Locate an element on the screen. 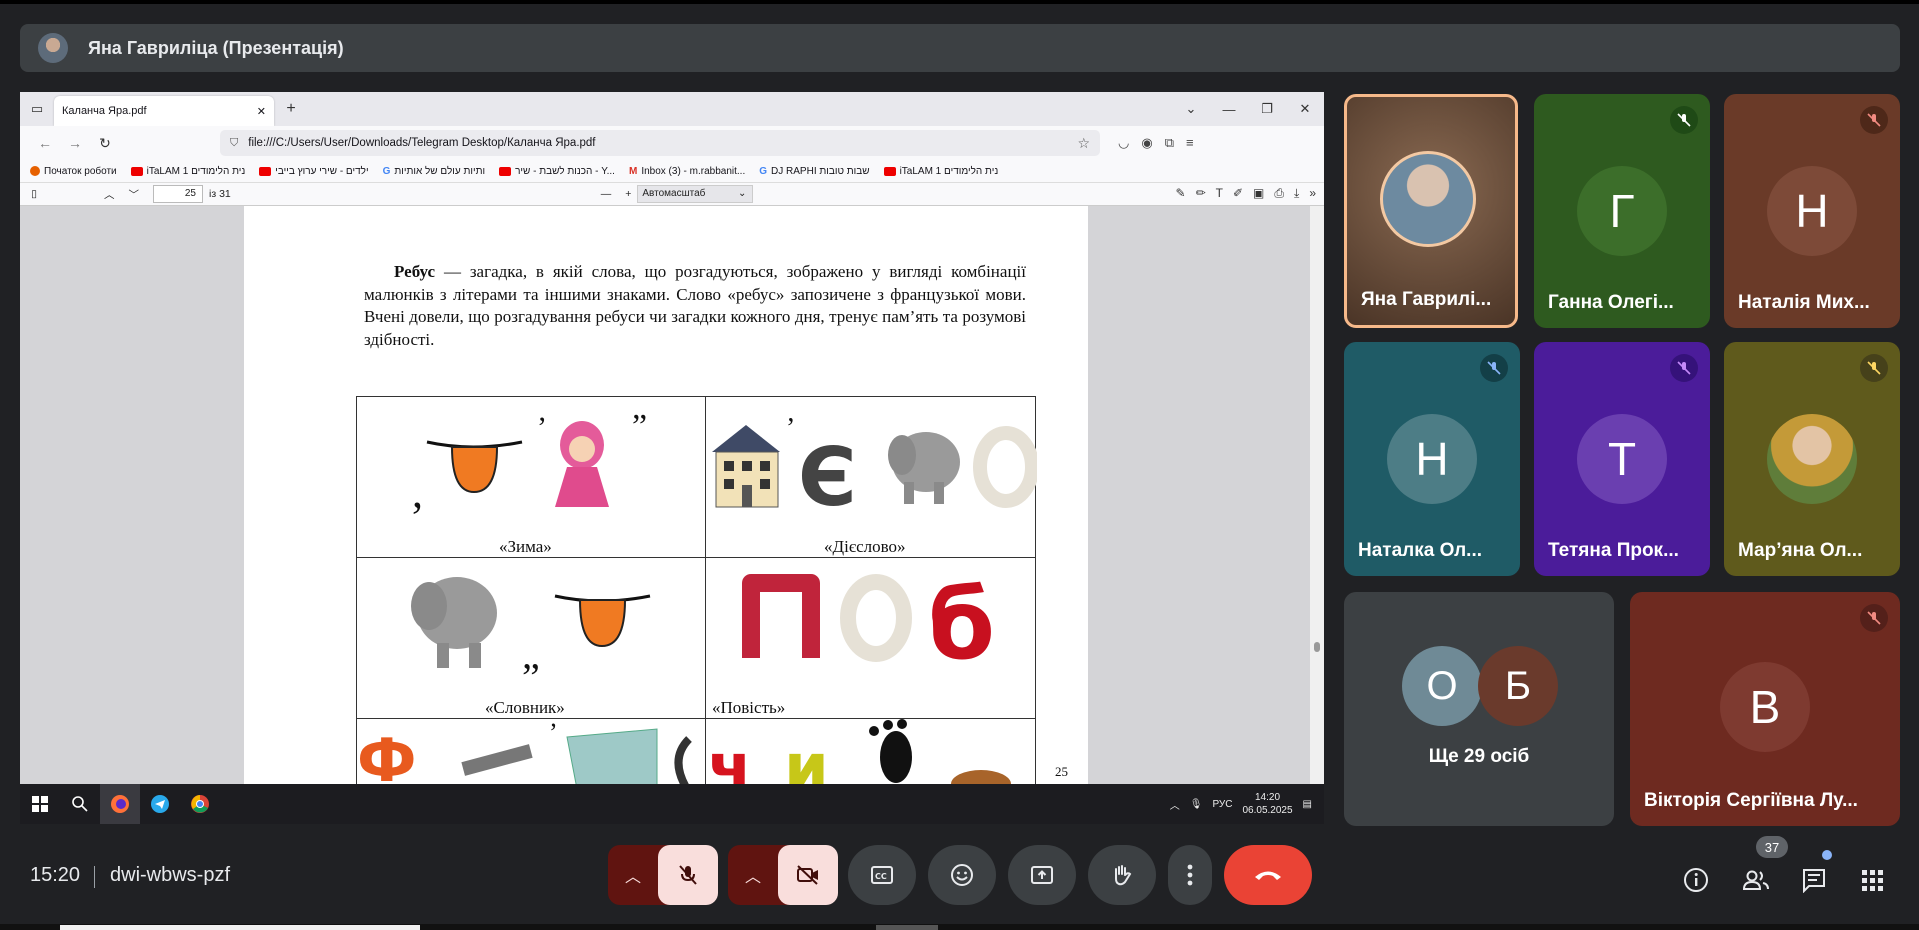 The image size is (1919, 930). pocket-icon: ◡ is located at coordinates (1123, 143).